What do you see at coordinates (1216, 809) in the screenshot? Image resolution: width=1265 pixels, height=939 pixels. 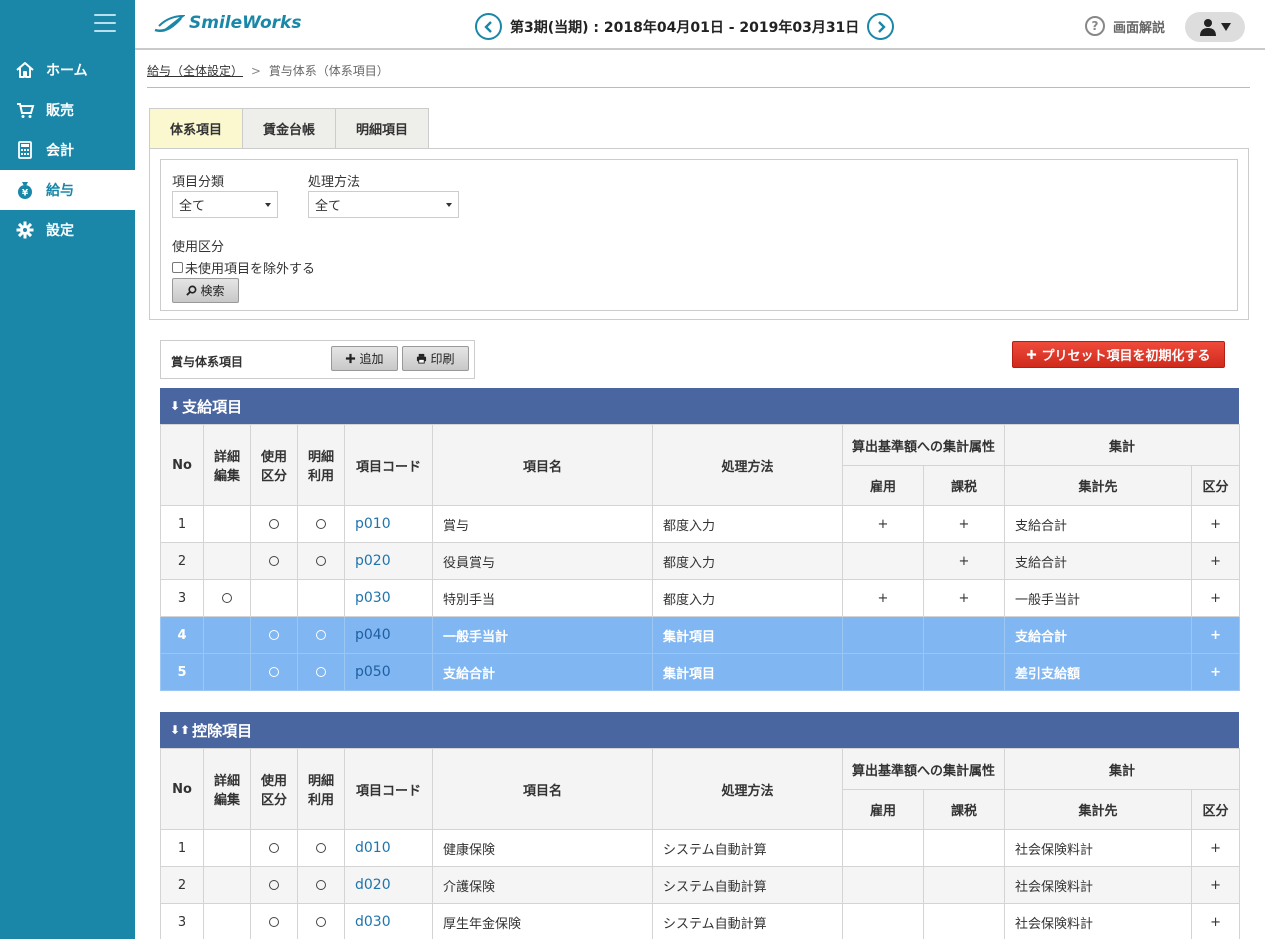 I see `col-division: 区分` at bounding box center [1216, 809].